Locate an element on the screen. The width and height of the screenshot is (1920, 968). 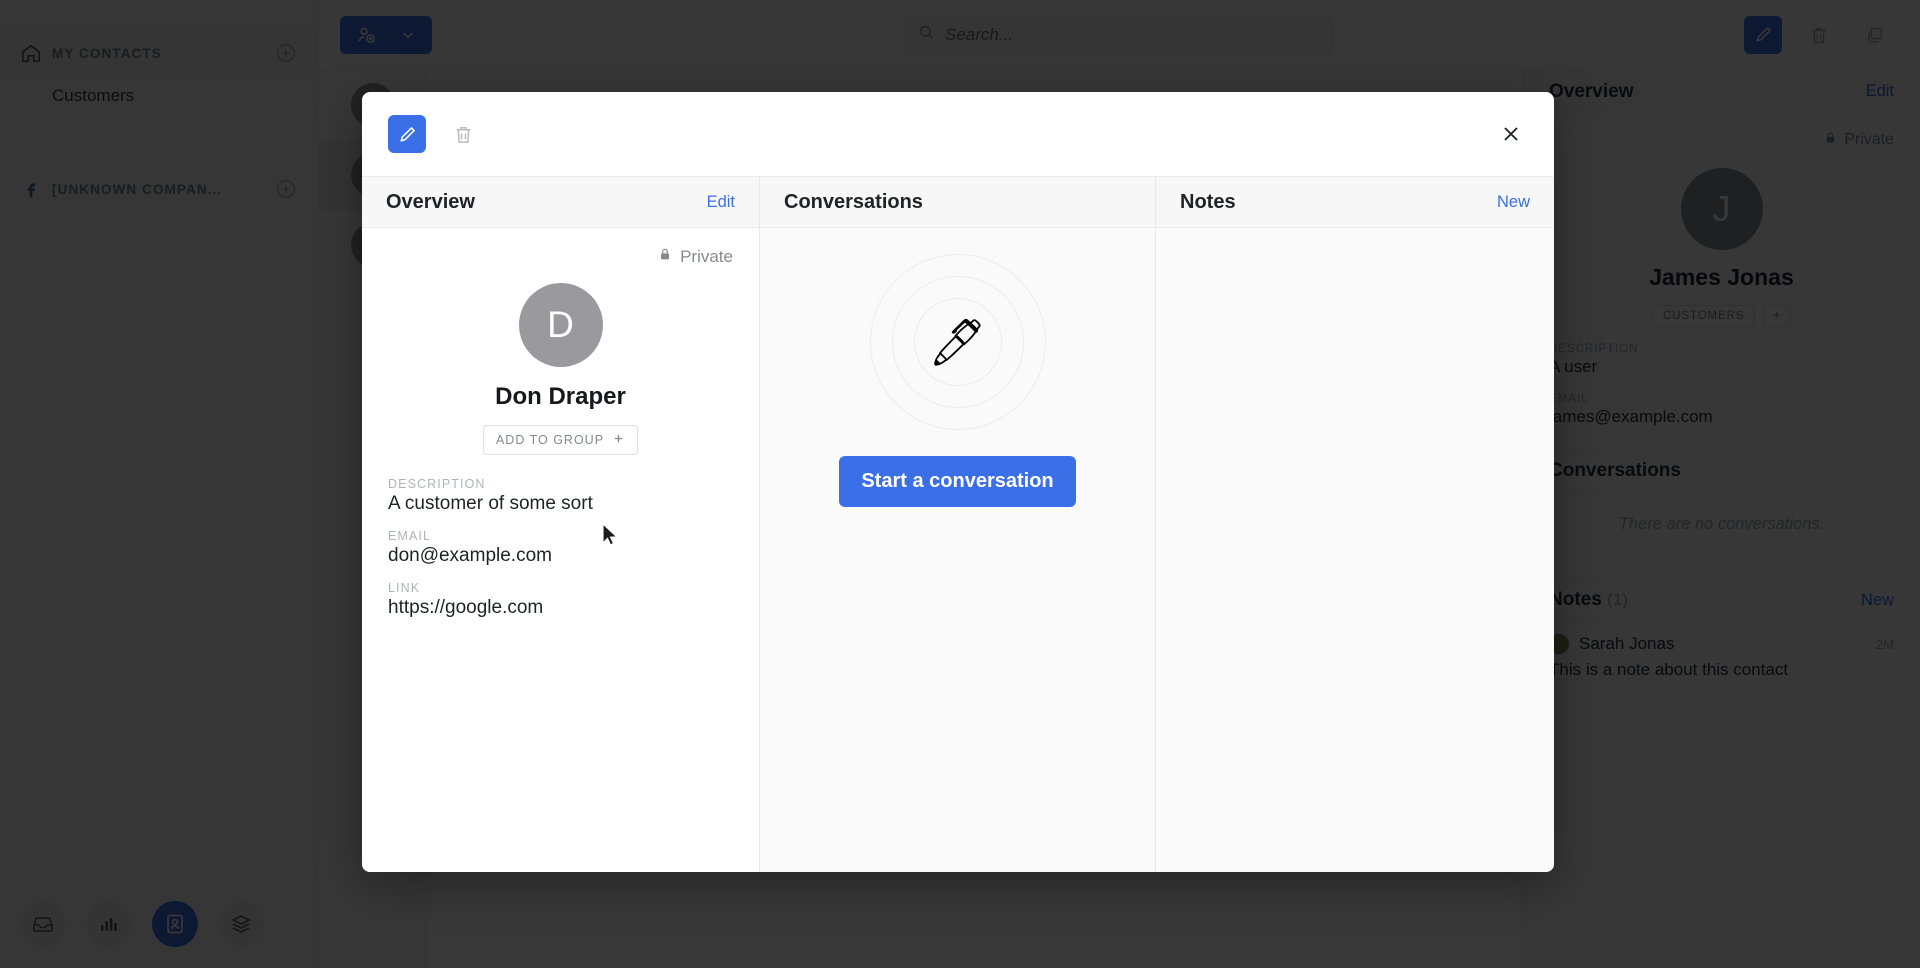
avatar: D is located at coordinates (560, 325).